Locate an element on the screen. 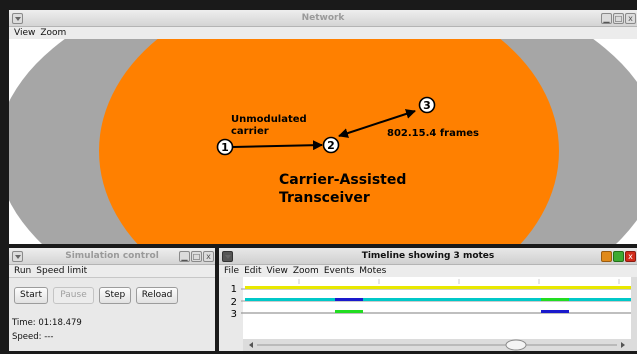 This screenshot has width=637, height=354. timeline-row-1-label: 1 is located at coordinates (234, 289).